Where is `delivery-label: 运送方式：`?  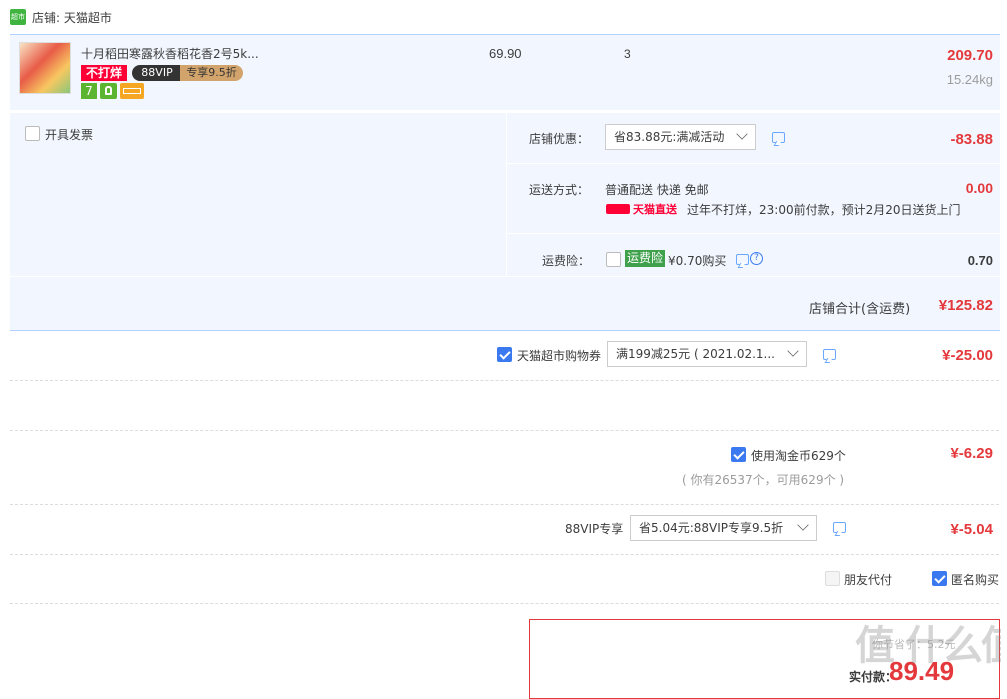 delivery-label: 运送方式： is located at coordinates (559, 190).